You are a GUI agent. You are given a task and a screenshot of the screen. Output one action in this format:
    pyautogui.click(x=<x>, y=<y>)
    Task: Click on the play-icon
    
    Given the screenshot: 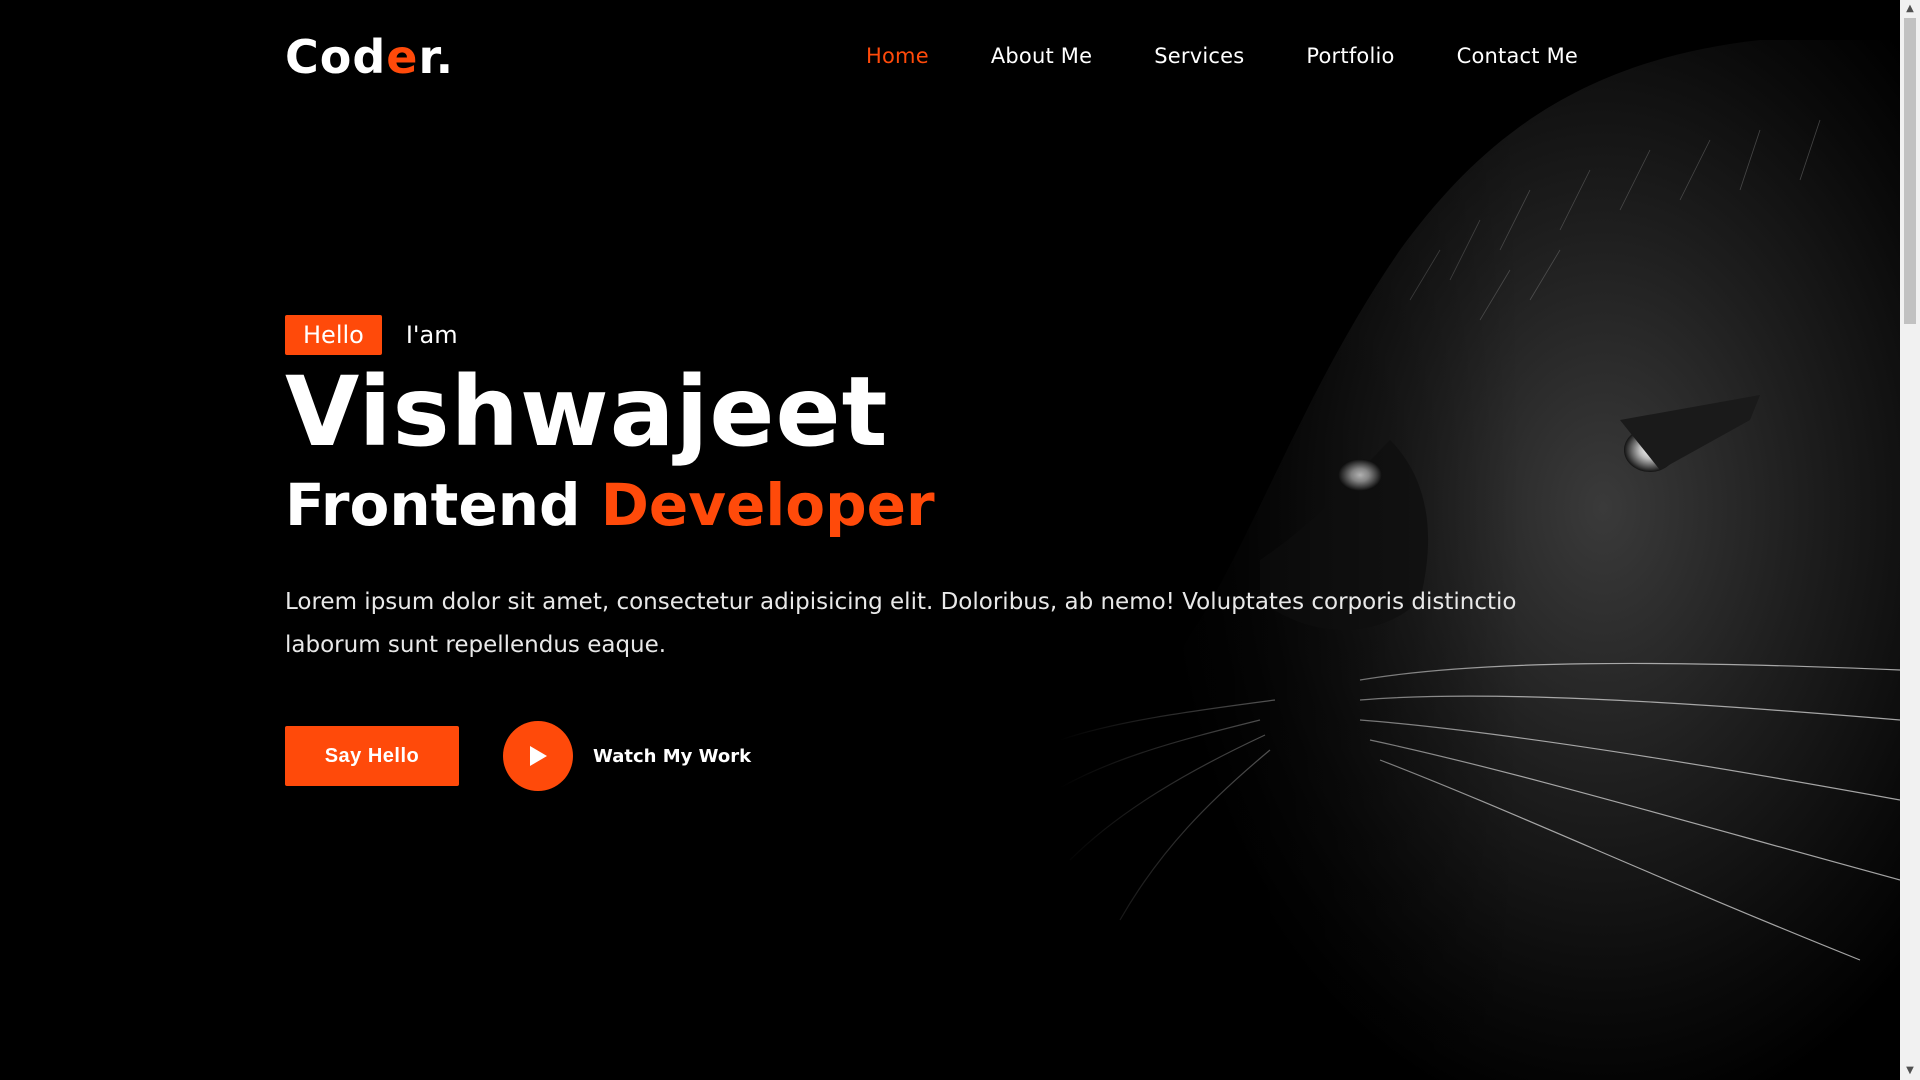 What is the action you would take?
    pyautogui.click(x=538, y=756)
    